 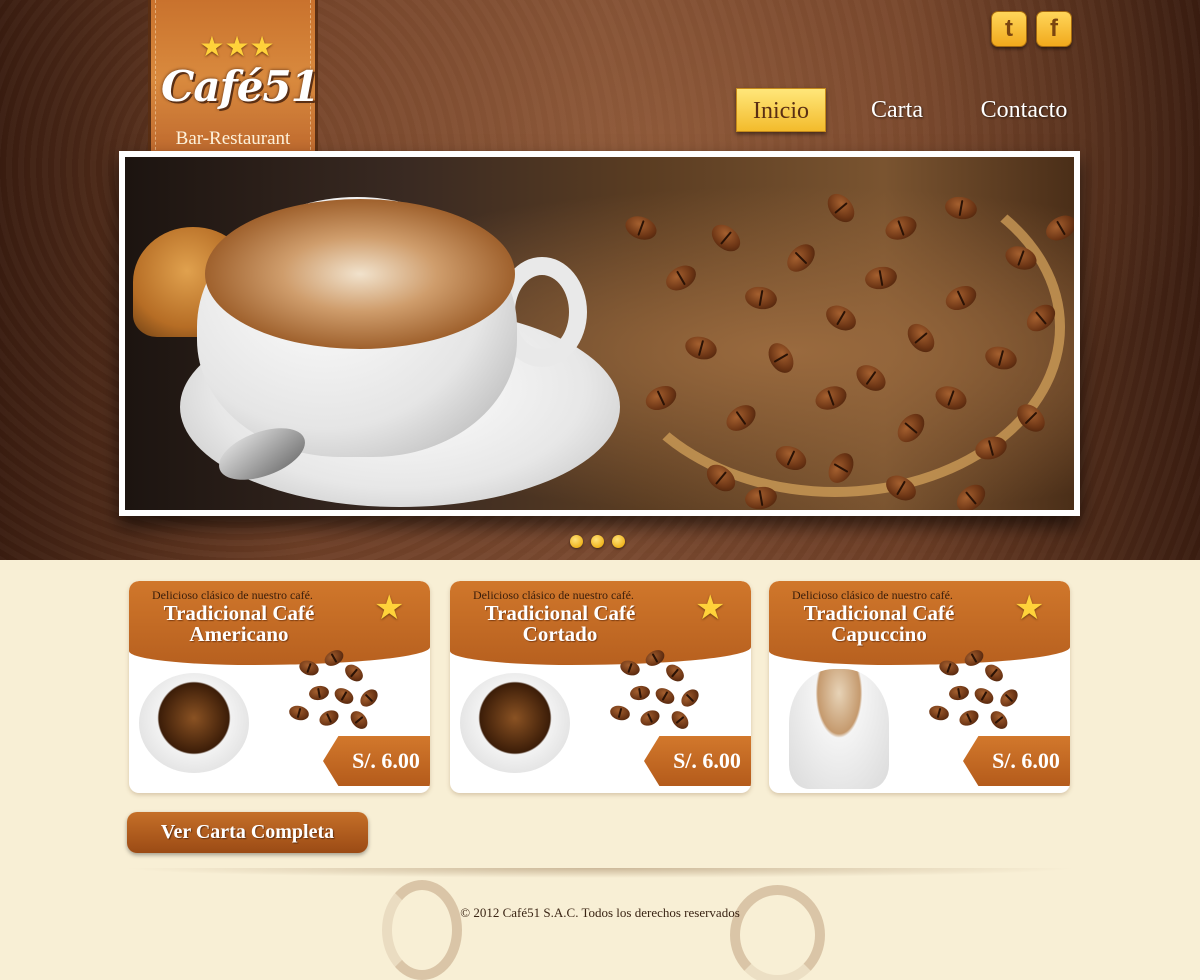 I want to click on card-title: Tradicional Café Cortado, so click(x=560, y=624).